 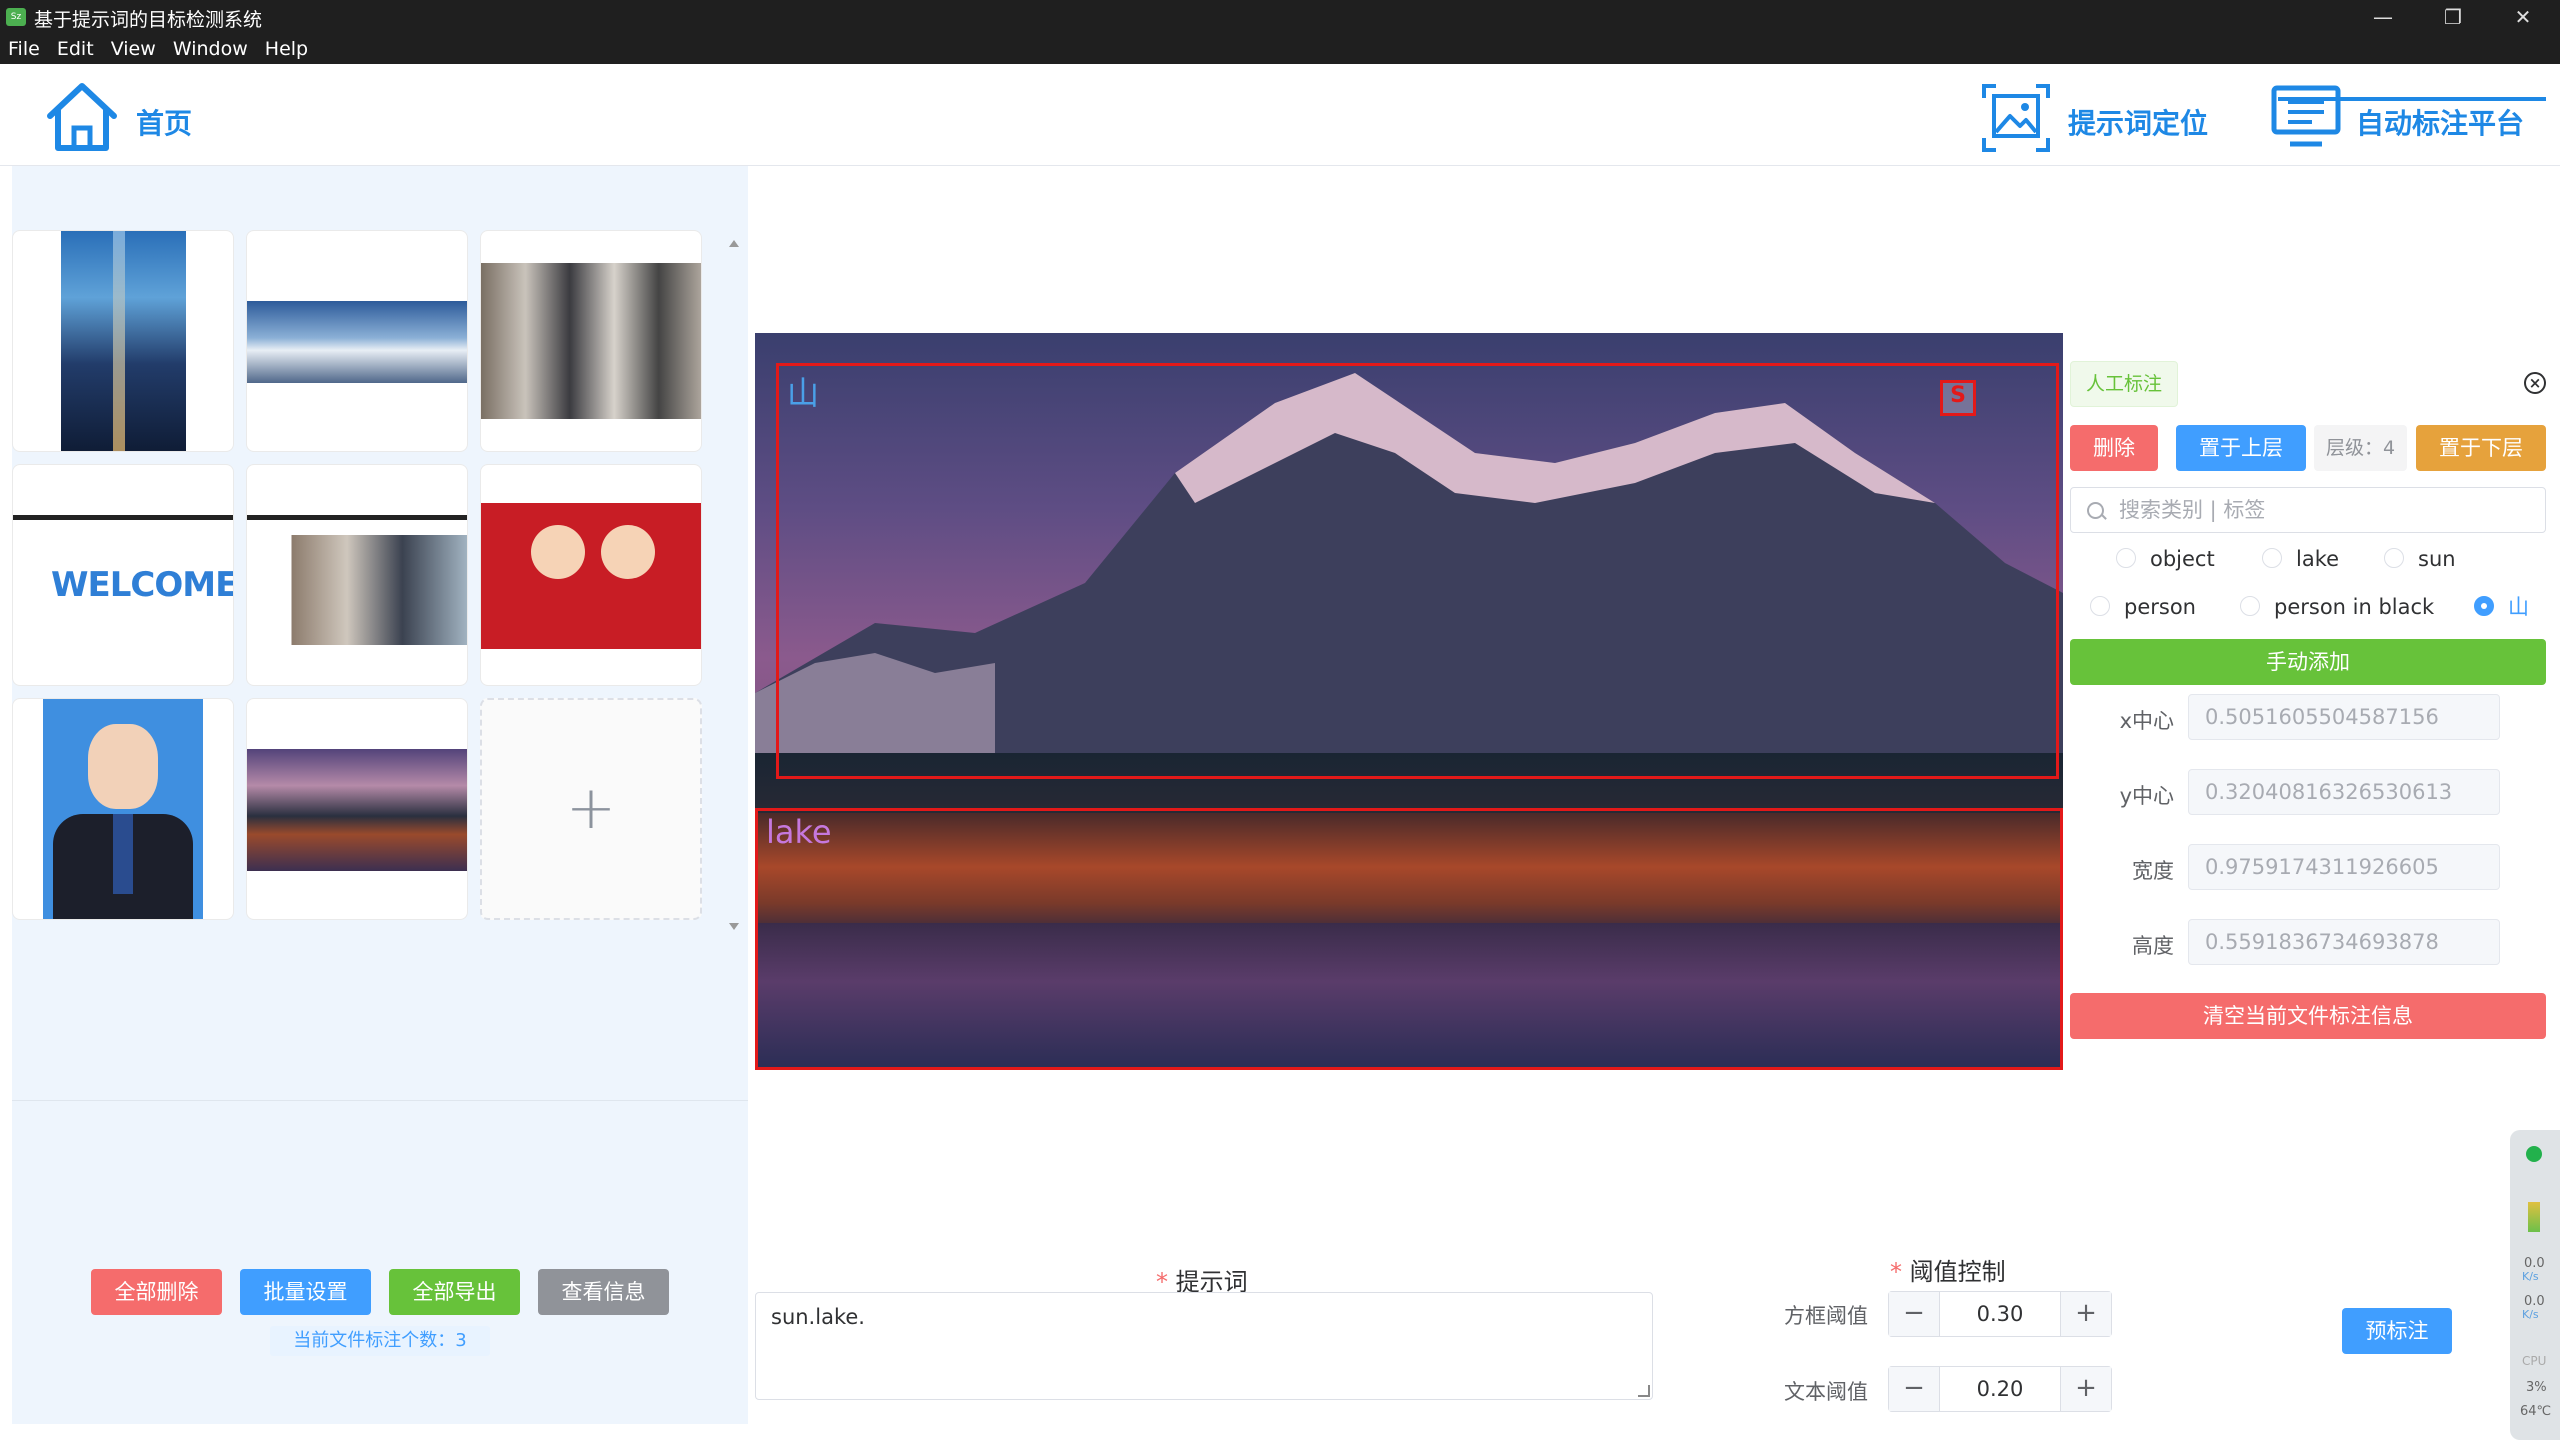 What do you see at coordinates (357, 517) in the screenshot?
I see `thumbnail-bar` at bounding box center [357, 517].